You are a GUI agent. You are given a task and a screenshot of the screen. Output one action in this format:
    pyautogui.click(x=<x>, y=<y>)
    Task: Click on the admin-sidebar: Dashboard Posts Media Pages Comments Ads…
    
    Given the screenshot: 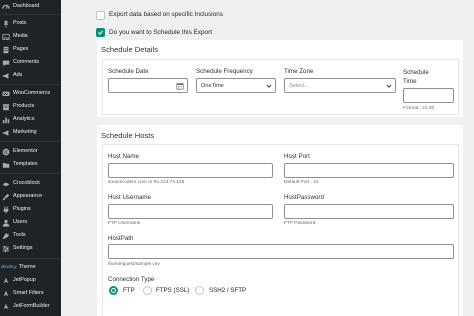 What is the action you would take?
    pyautogui.click(x=30, y=158)
    